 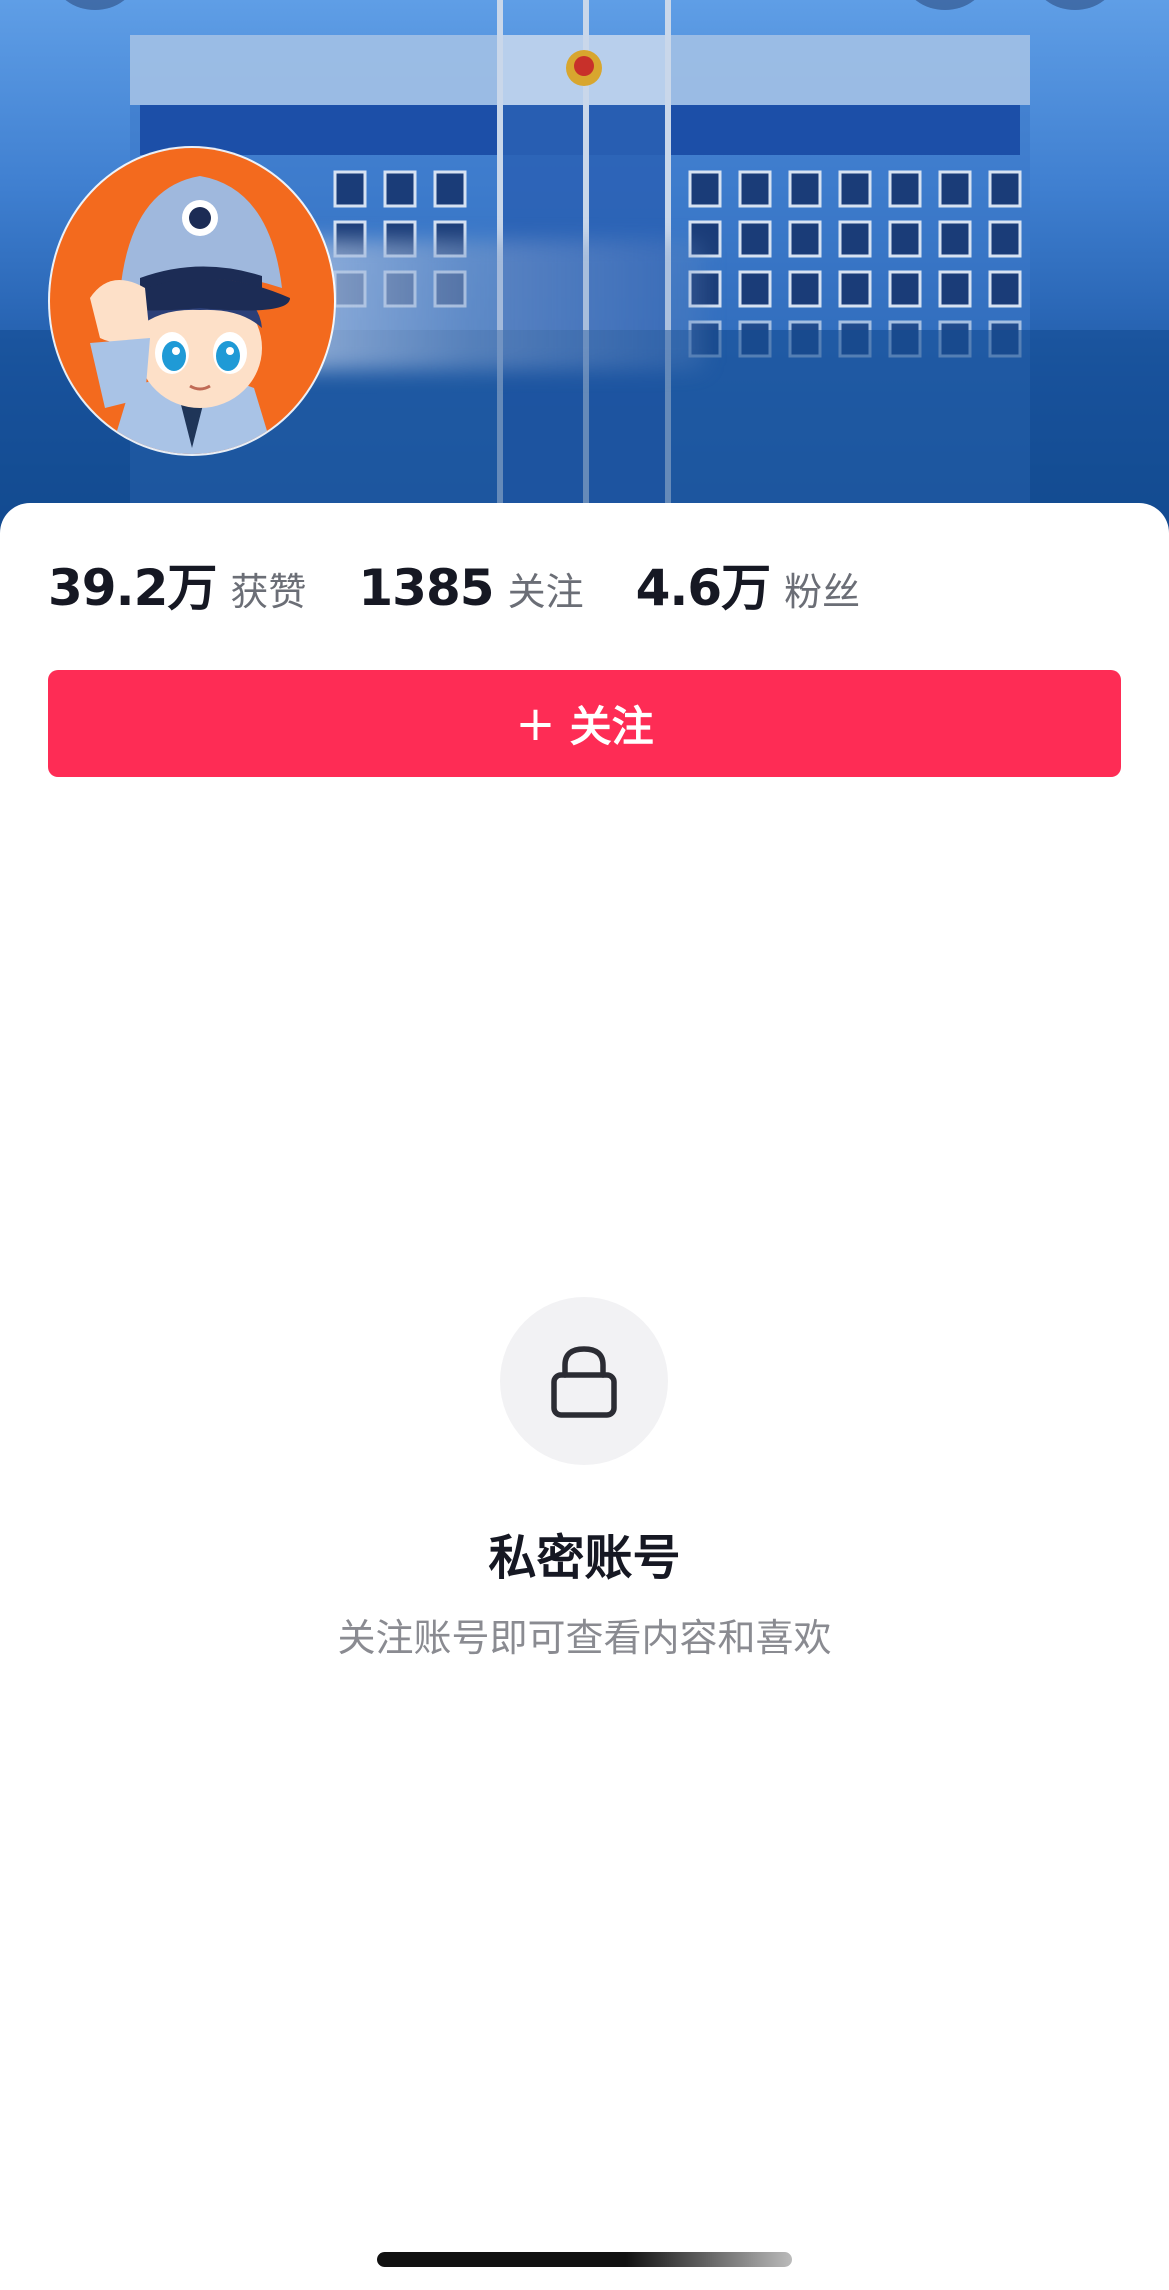 I want to click on police-mascot-icon, so click(x=192, y=301).